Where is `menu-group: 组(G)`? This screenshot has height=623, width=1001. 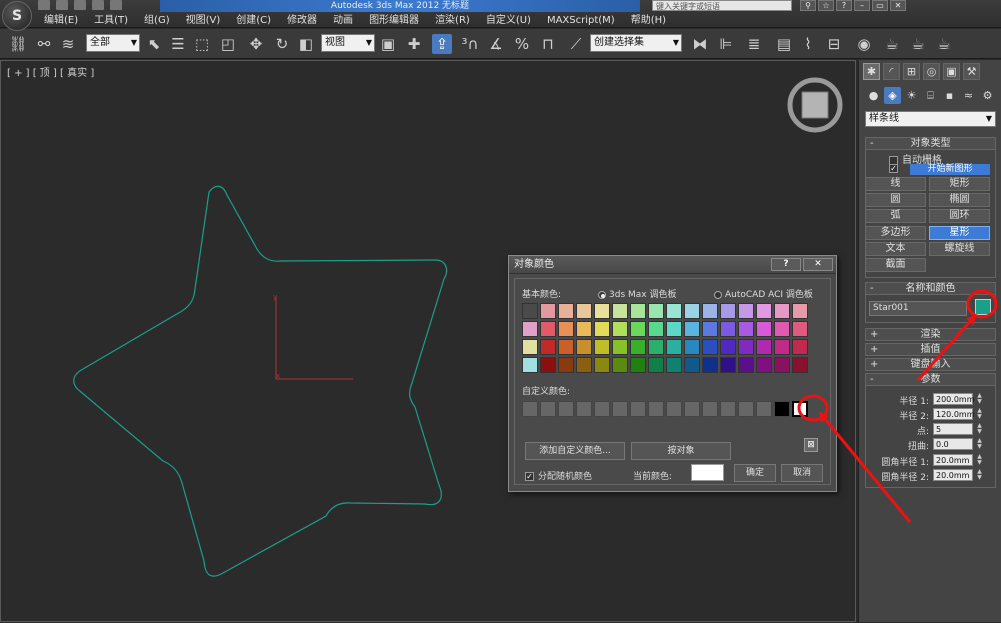
menu-group: 组(G) is located at coordinates (157, 20).